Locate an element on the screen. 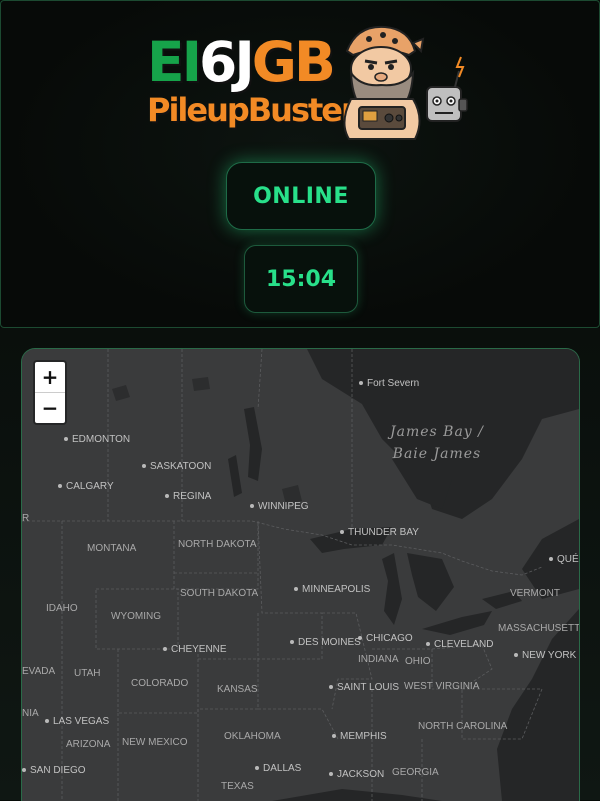 The width and height of the screenshot is (600, 801). logo-letter: G is located at coordinates (274, 62).